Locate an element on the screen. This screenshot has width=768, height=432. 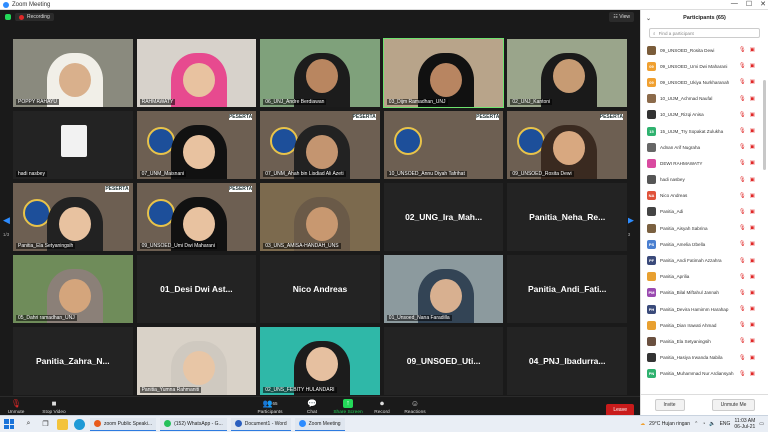
participant-row: 10_UIJM_Achmad Naufal 🎙 ▣ is located at coordinates (704, 99).